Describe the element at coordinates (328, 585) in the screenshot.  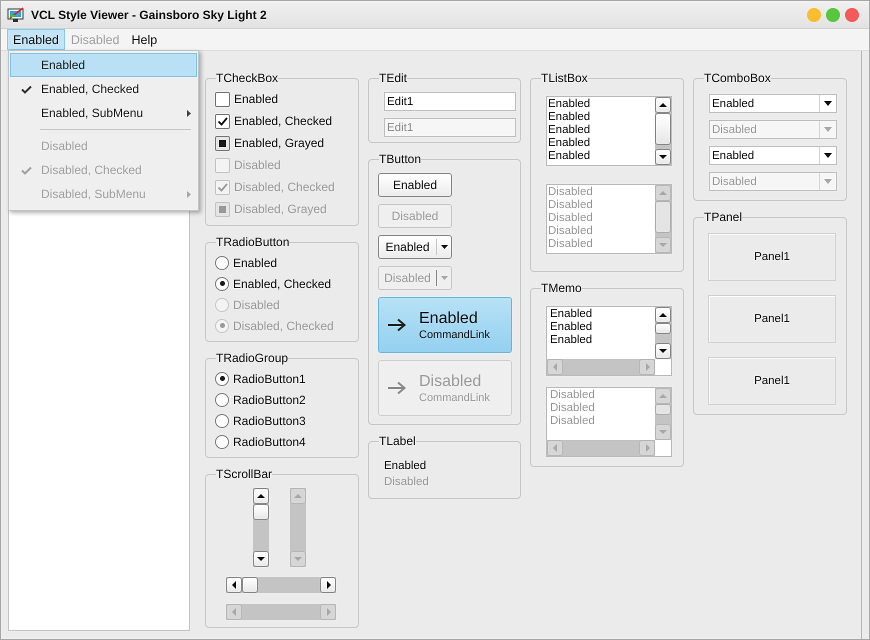
I see `scroll-right-button` at that location.